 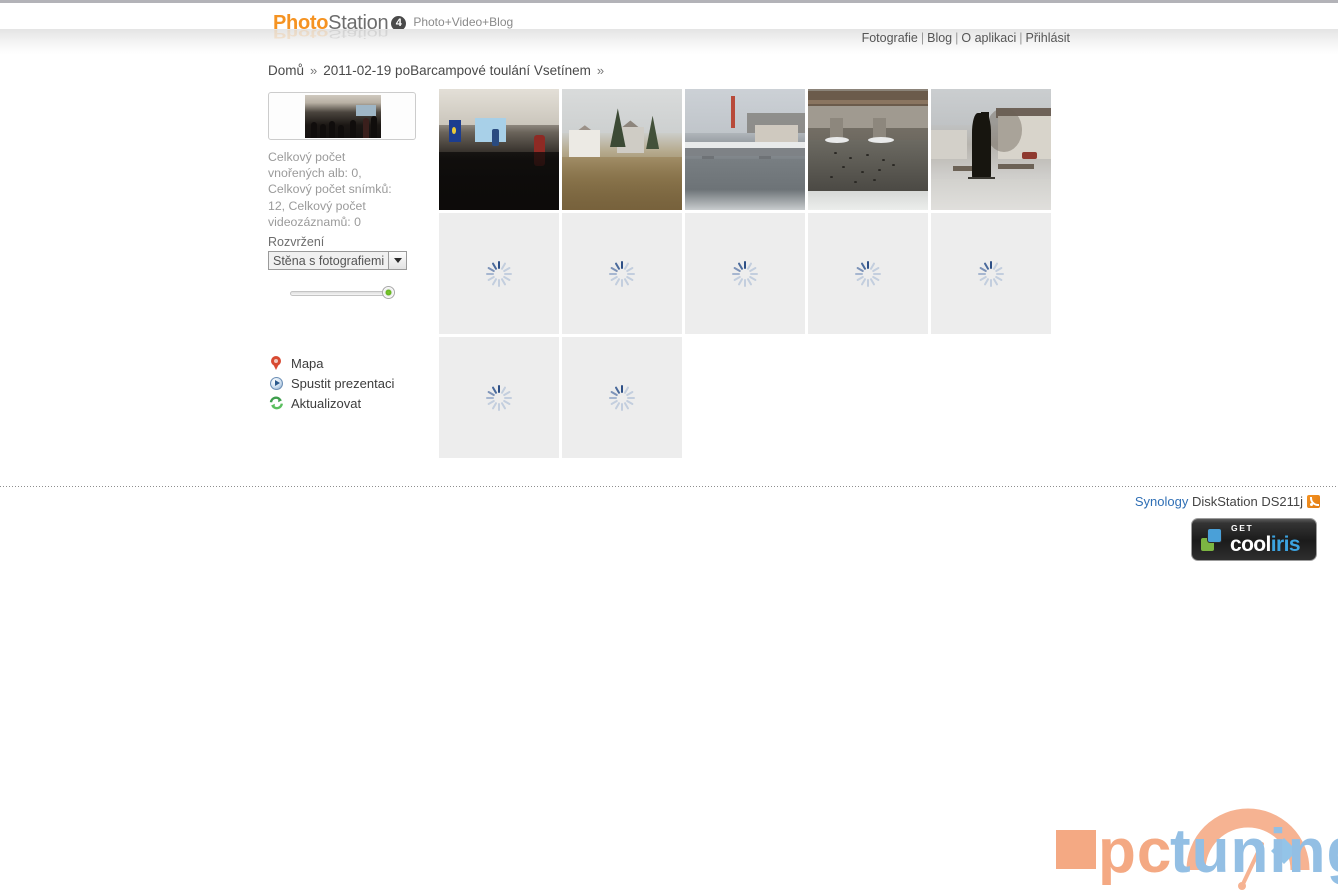 What do you see at coordinates (1247, 501) in the screenshot?
I see `device-name: DiskStation DS211j` at bounding box center [1247, 501].